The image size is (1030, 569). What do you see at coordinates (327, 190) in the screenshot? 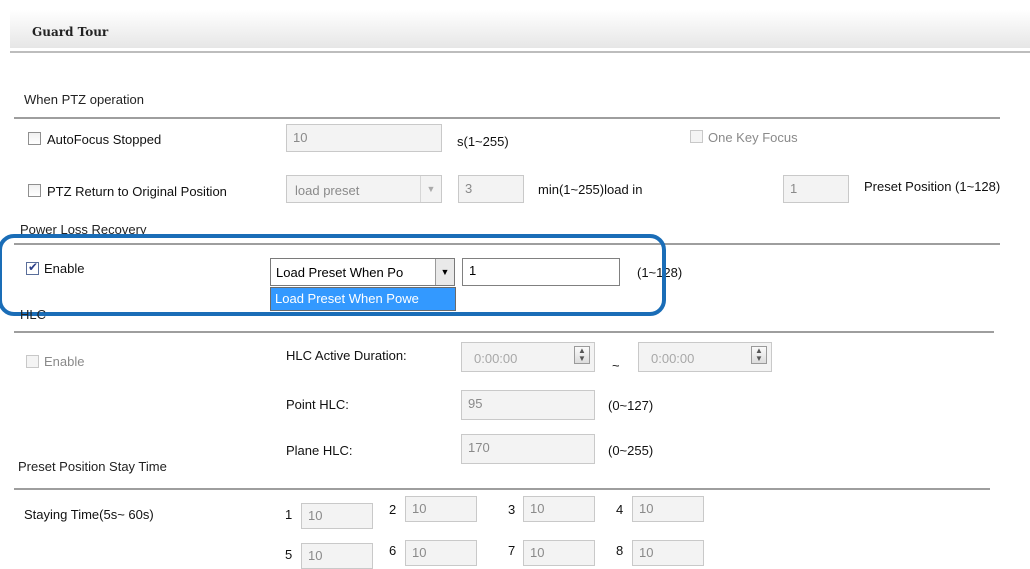
I see `return-mode-value: load preset` at bounding box center [327, 190].